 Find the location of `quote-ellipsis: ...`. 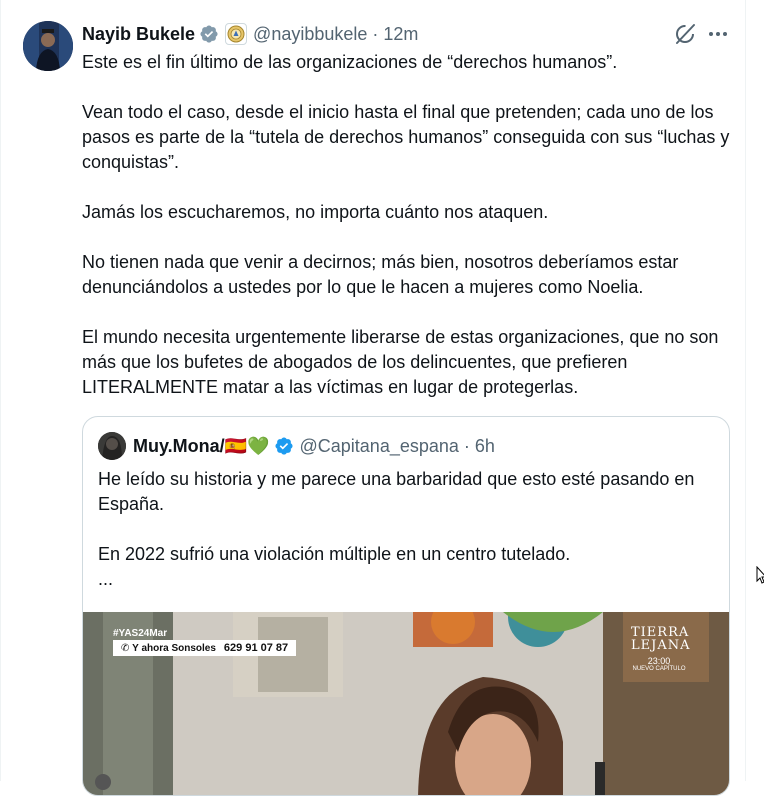

quote-ellipsis: ... is located at coordinates (106, 579).